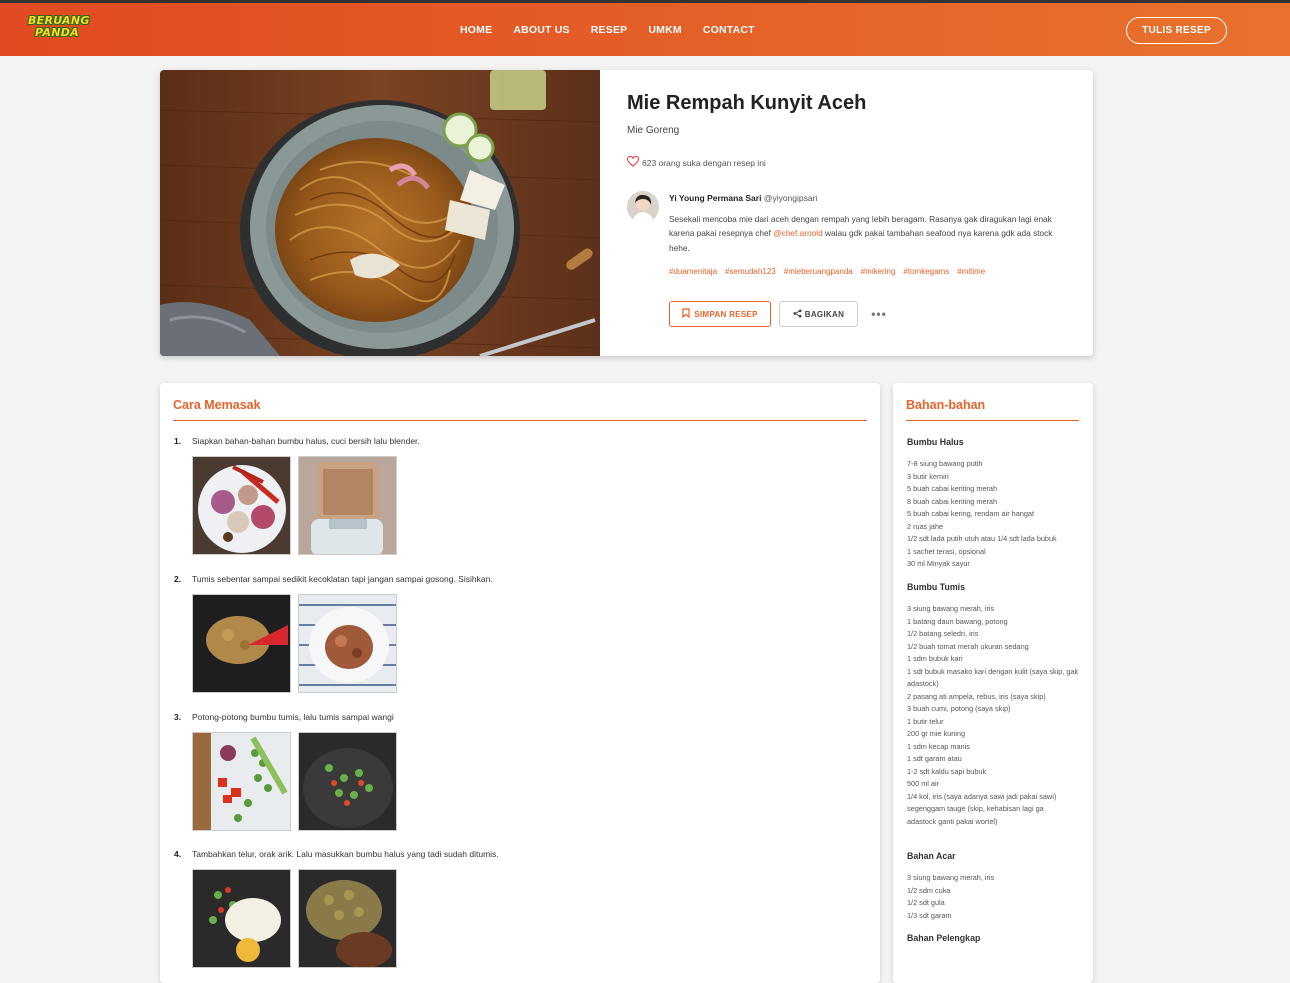 The image size is (1290, 983). I want to click on ingredient-item: 2 ruas jahe, so click(925, 526).